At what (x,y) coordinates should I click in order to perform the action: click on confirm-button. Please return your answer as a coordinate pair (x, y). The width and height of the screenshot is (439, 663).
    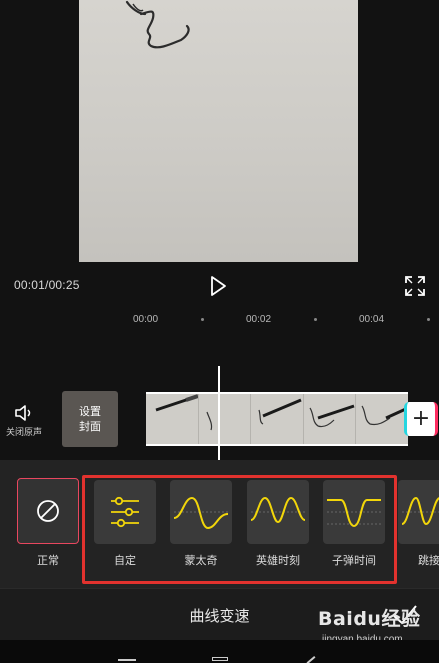
    Looking at the image, I should click on (405, 615).